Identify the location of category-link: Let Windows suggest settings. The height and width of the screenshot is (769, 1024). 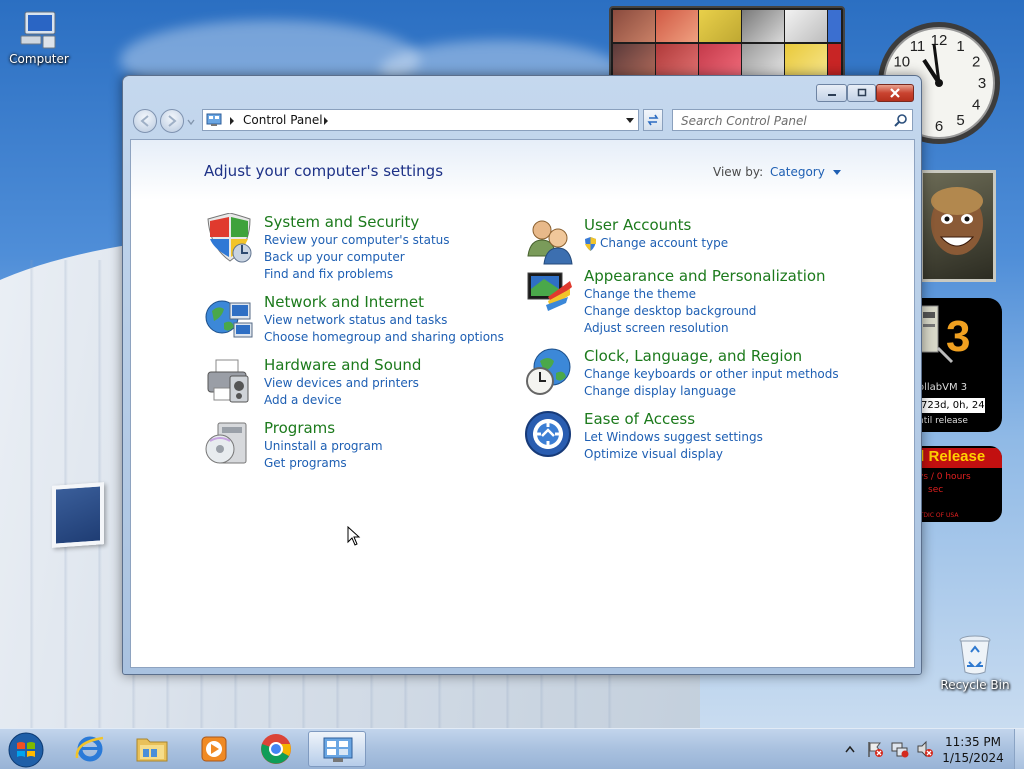
(673, 437).